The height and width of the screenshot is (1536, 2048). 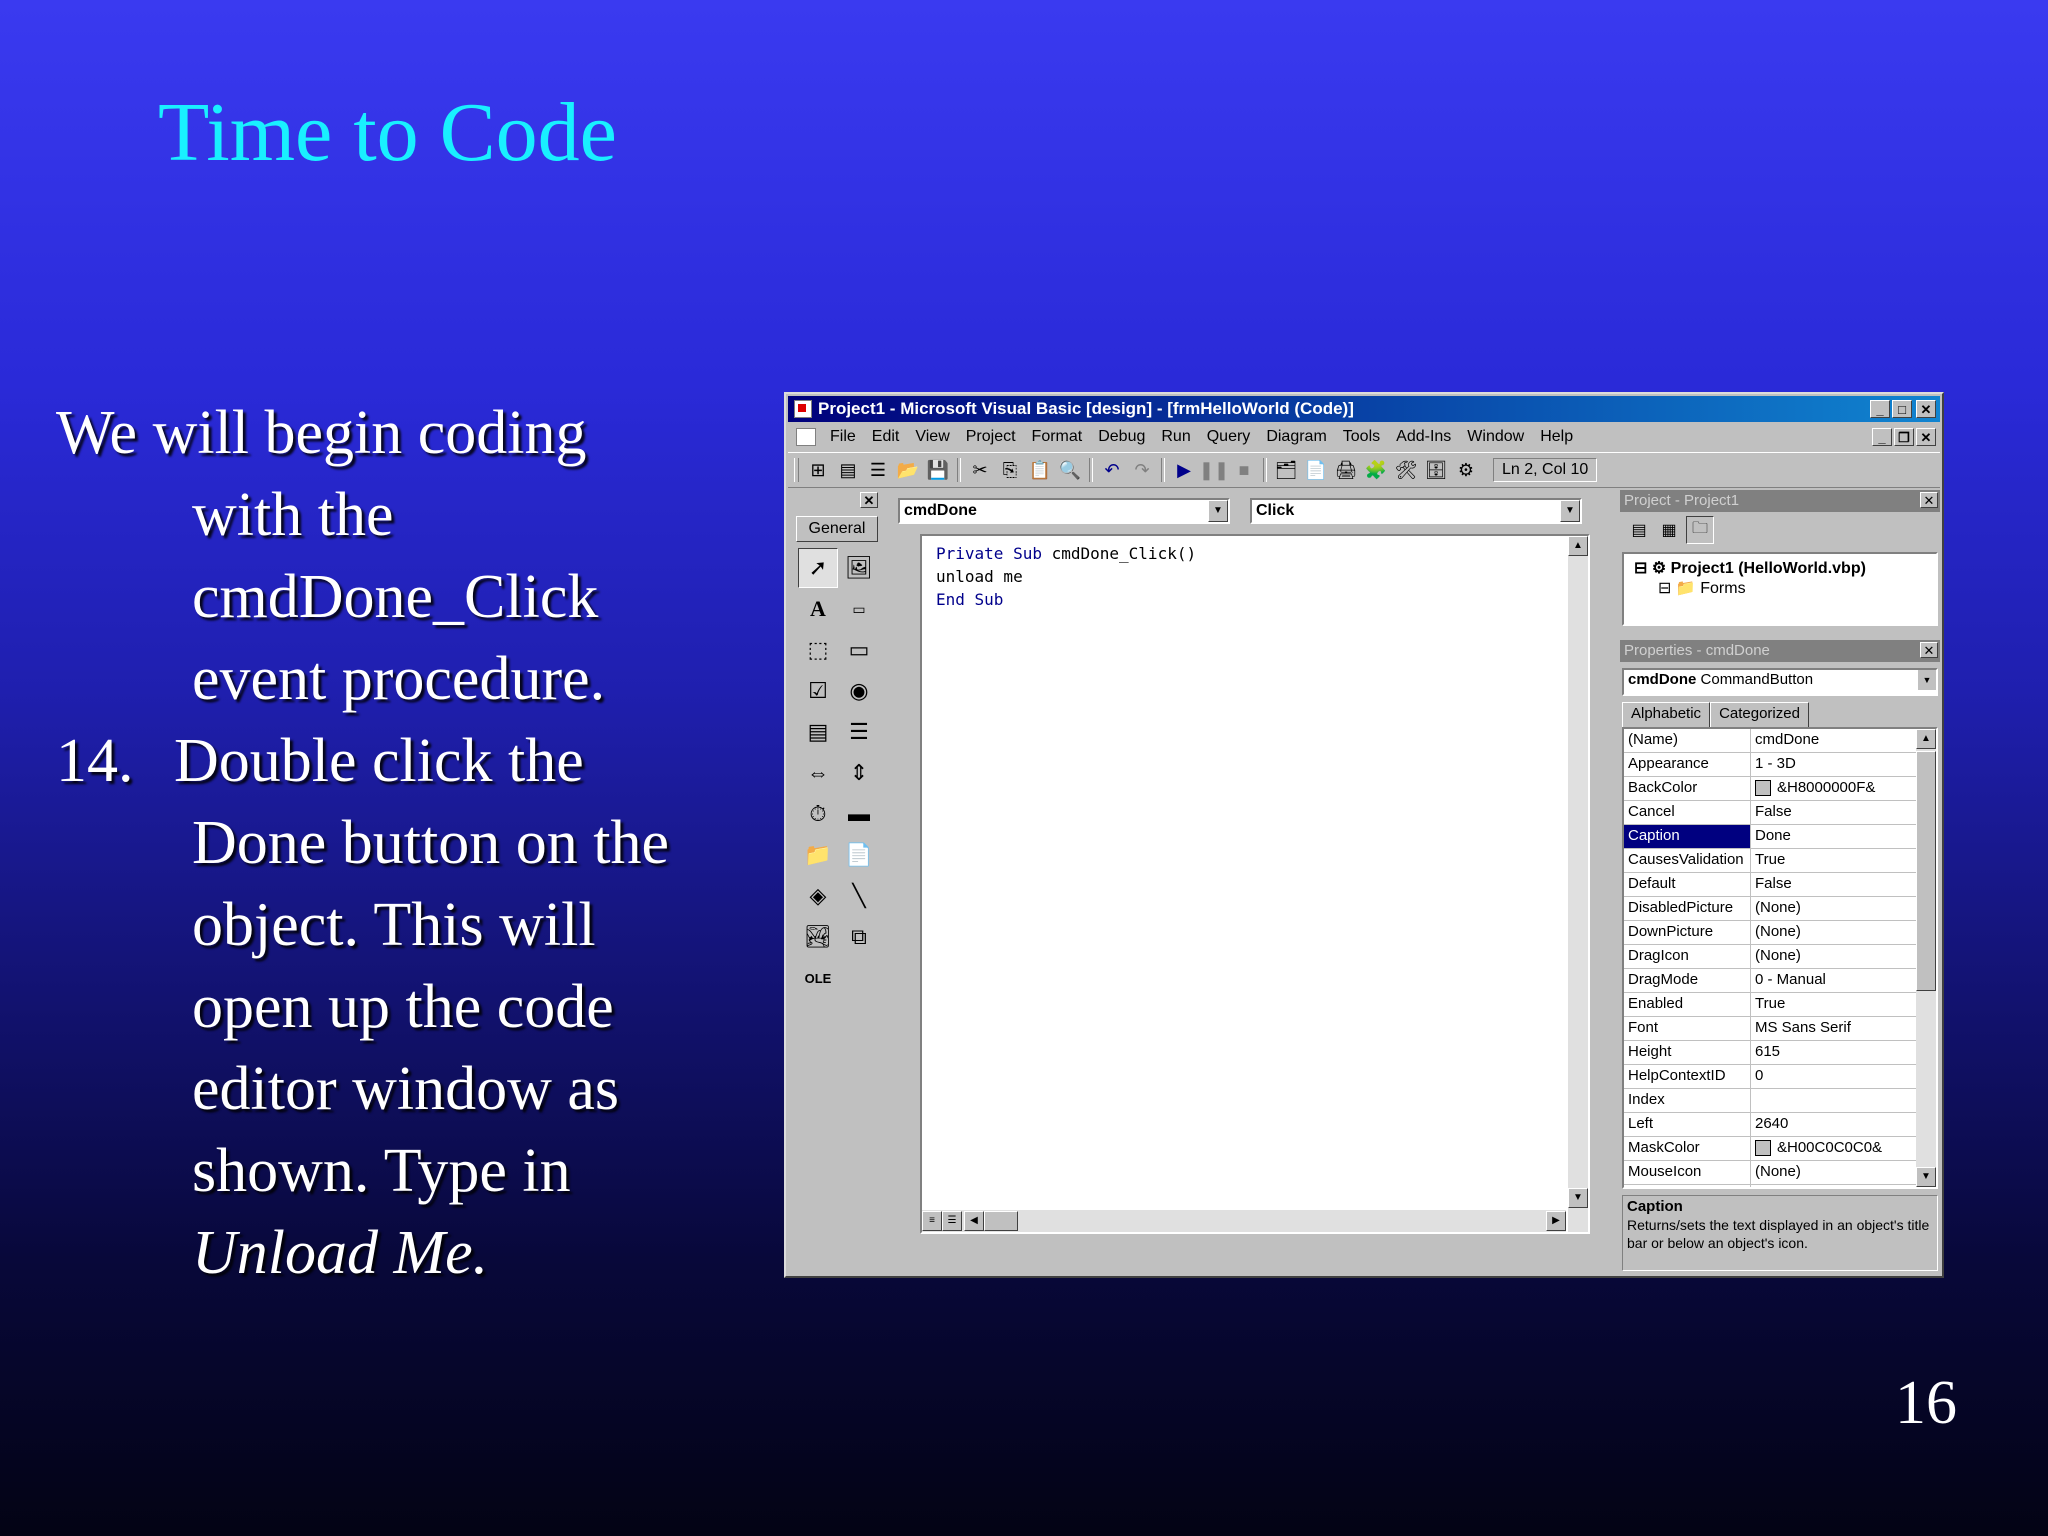 I want to click on start-icon: ▶, so click(x=1184, y=470).